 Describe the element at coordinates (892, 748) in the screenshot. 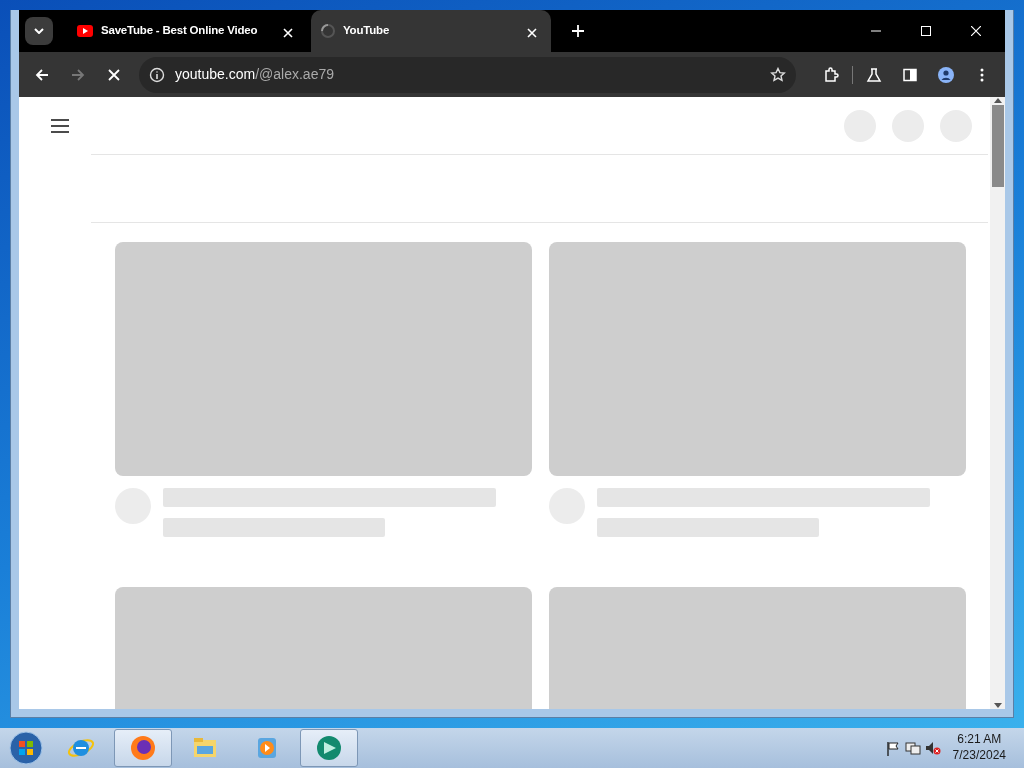

I see `flag-icon` at that location.